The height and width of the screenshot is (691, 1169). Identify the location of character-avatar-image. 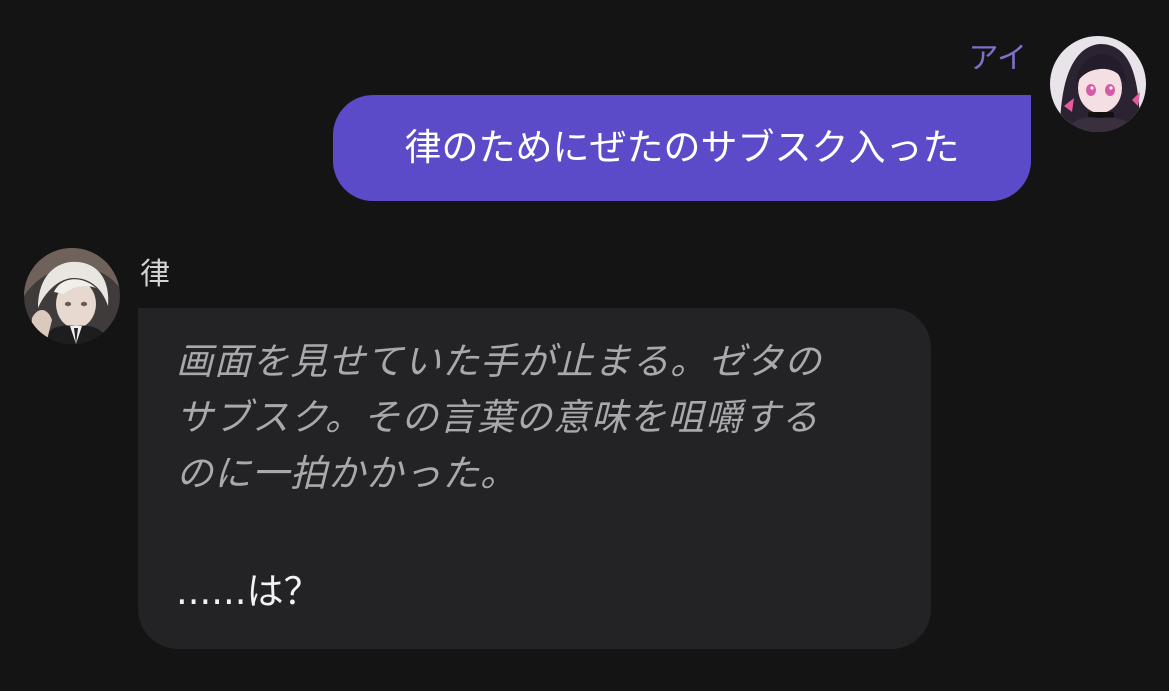
(72, 296).